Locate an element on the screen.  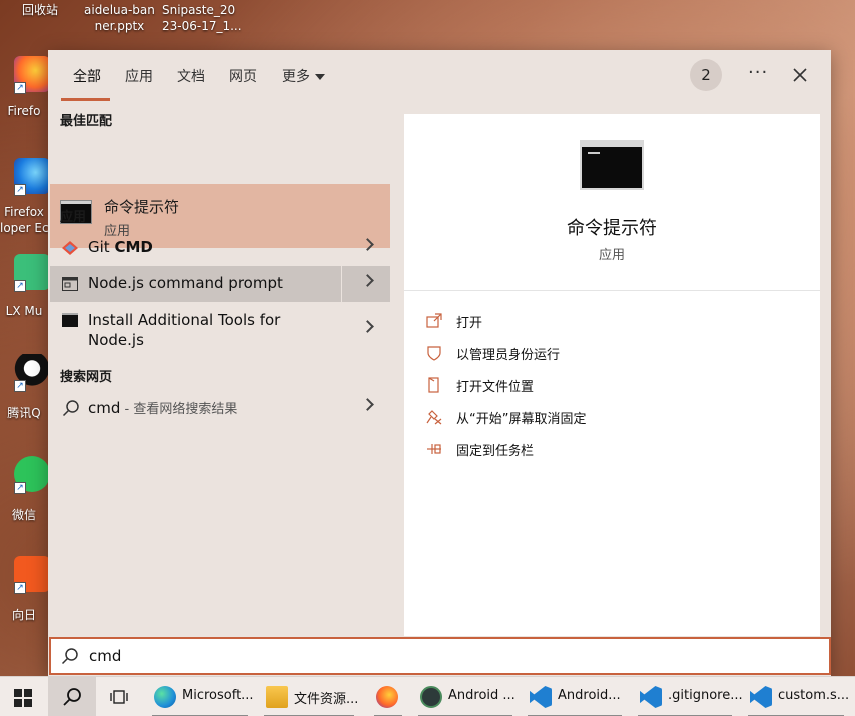
section-web-title: 搜索网页 is located at coordinates (86, 377).